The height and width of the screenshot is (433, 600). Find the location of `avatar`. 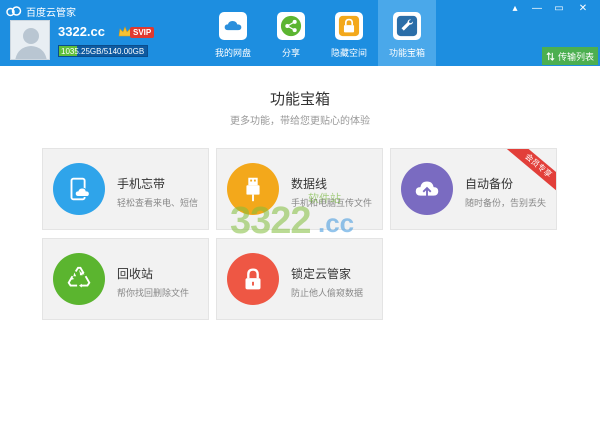

avatar is located at coordinates (30, 40).